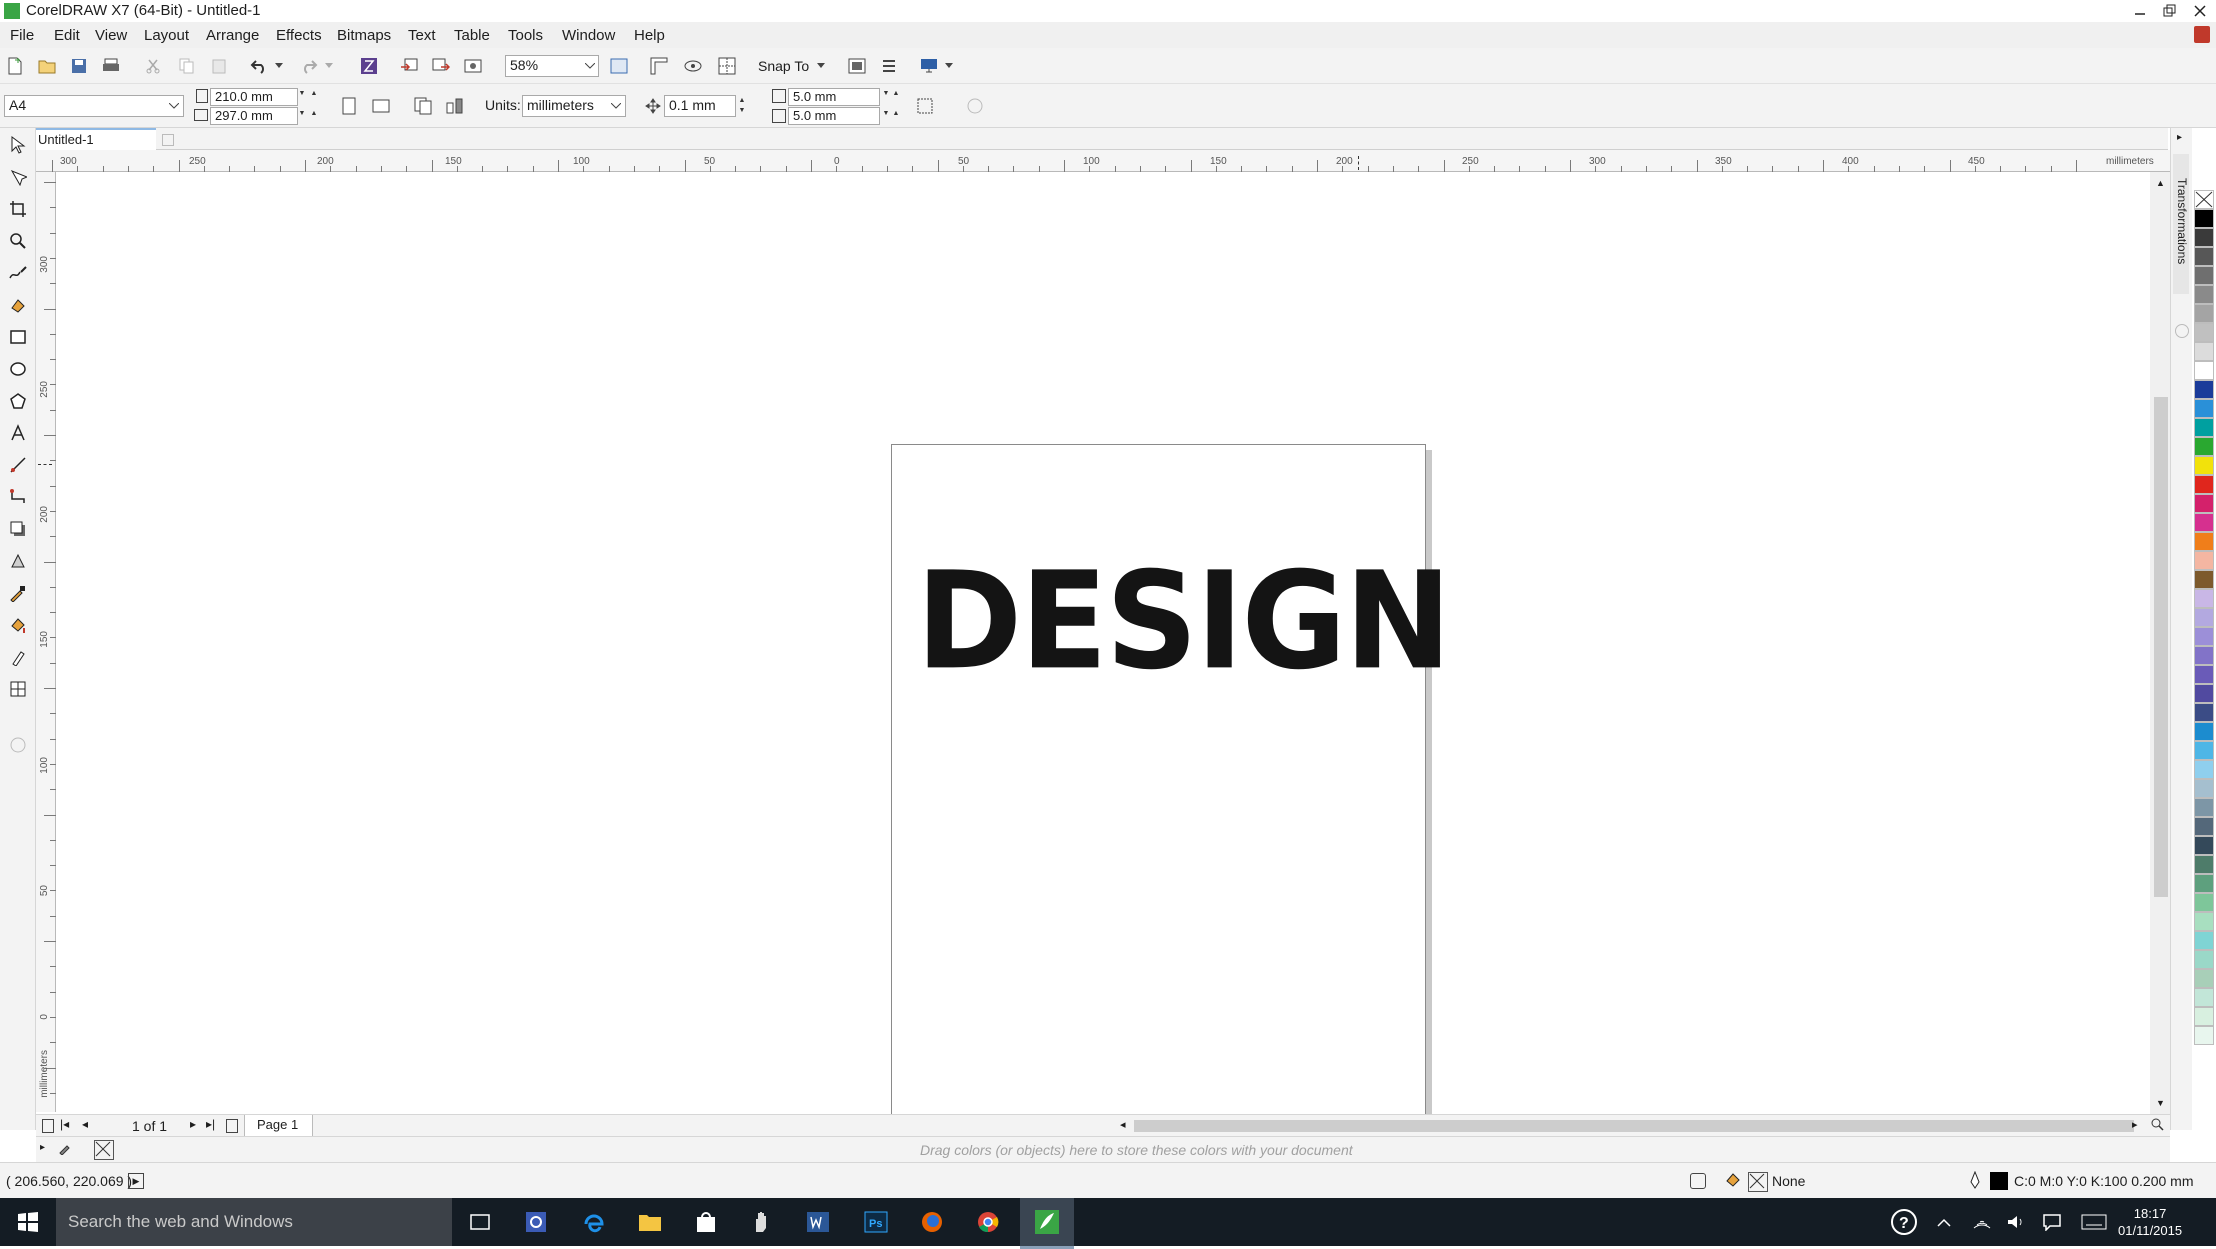  I want to click on show-guidelines-icon, so click(727, 66).